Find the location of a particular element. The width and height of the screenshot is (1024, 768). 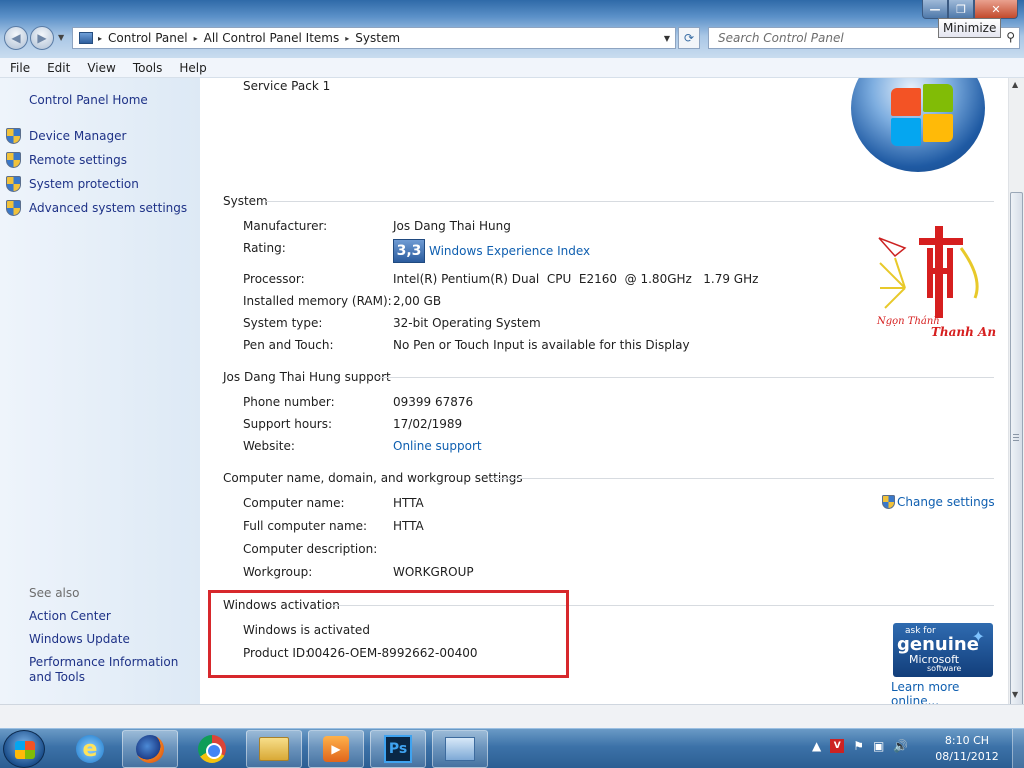

search-icon: ⚲ is located at coordinates (1010, 37).